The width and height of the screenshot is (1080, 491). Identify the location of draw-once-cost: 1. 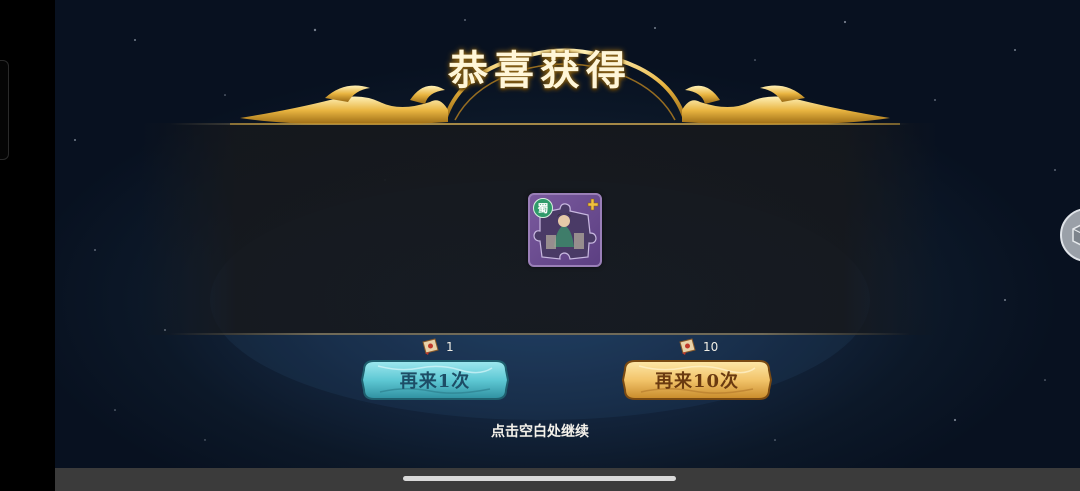
(436, 347).